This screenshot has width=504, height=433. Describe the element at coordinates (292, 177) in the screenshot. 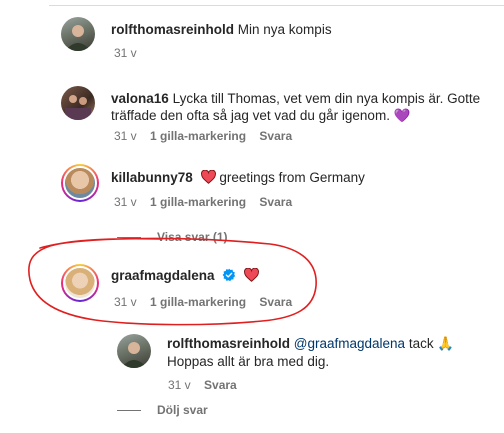

I see `comment-text: greetings from Germany` at that location.